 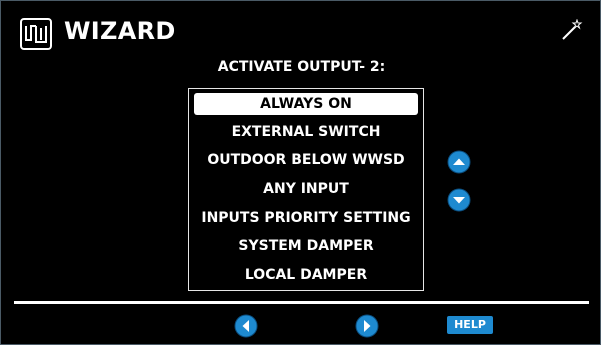 I want to click on magic-wand-icon, so click(x=572, y=31).